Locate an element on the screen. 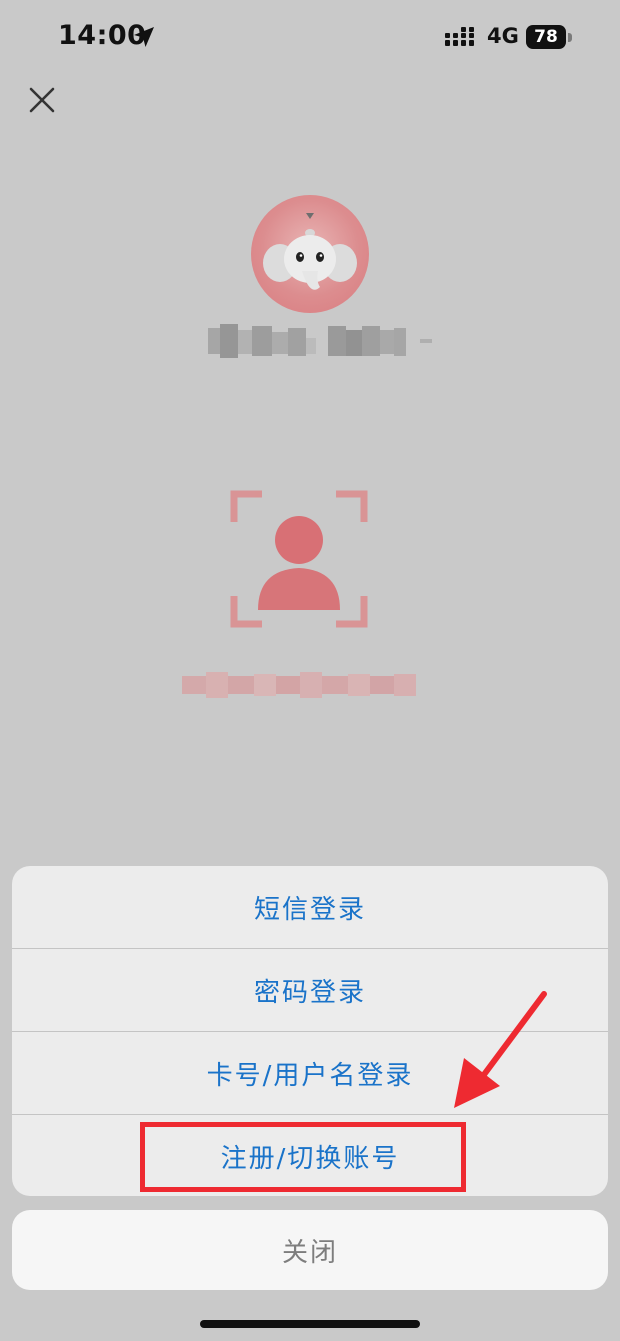 The width and height of the screenshot is (620, 1341). home-indicator is located at coordinates (310, 1324).